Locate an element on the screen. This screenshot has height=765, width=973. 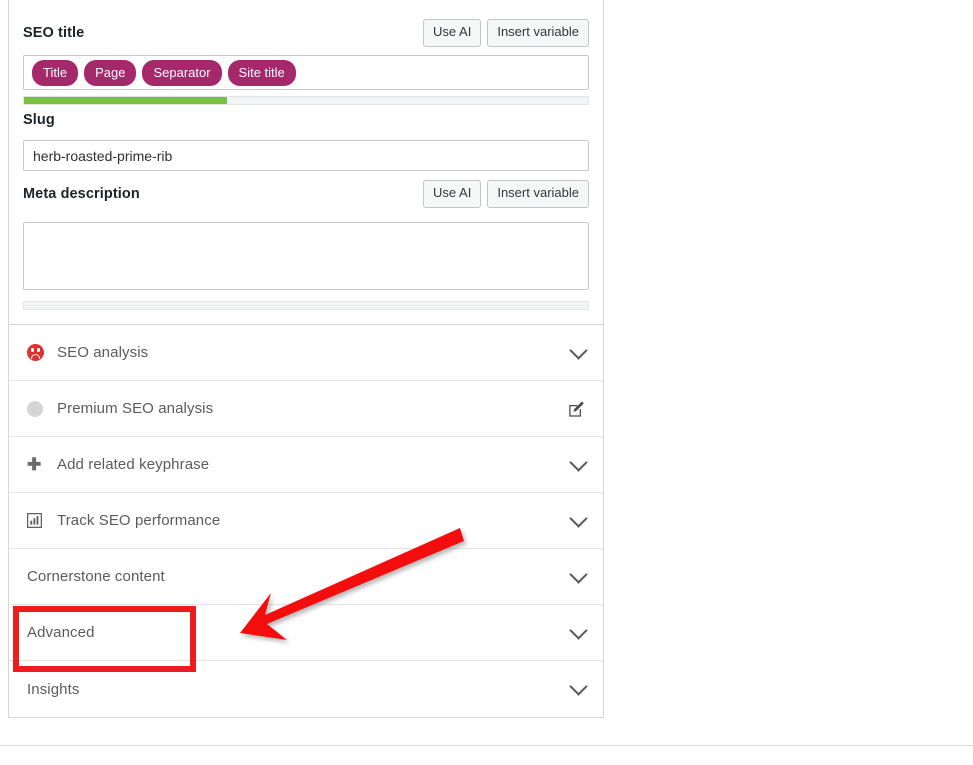
seo-title-header: SEO title Use AI Insert variable is located at coordinates (306, 33).